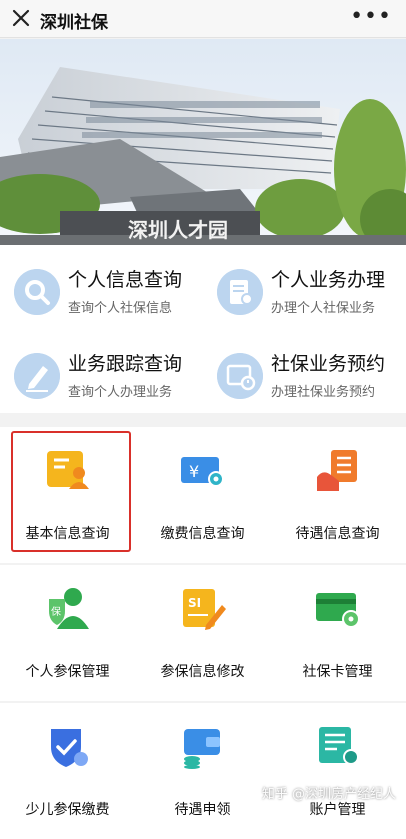 The image size is (406, 839). Describe the element at coordinates (202, 533) in the screenshot. I see `grid-item-label: 缴费信息查询` at that location.